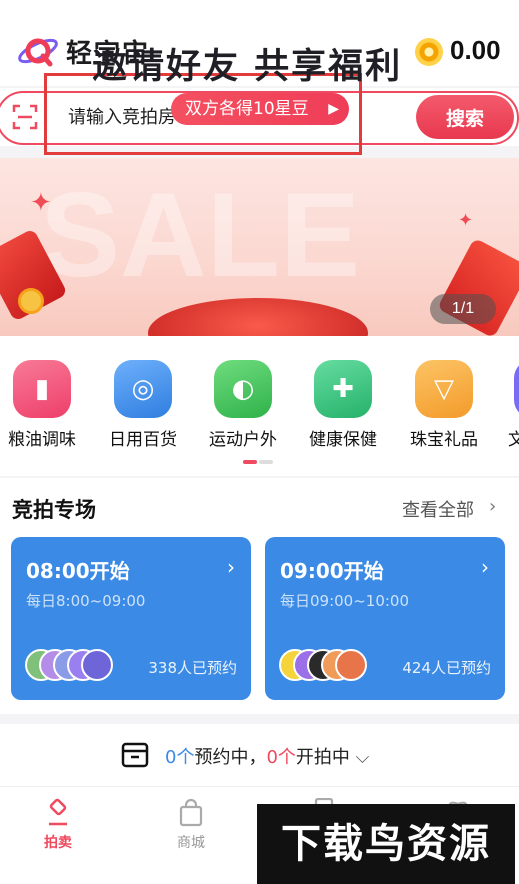 The width and height of the screenshot is (519, 884). What do you see at coordinates (58, 812) in the screenshot?
I see `gavel-icon` at bounding box center [58, 812].